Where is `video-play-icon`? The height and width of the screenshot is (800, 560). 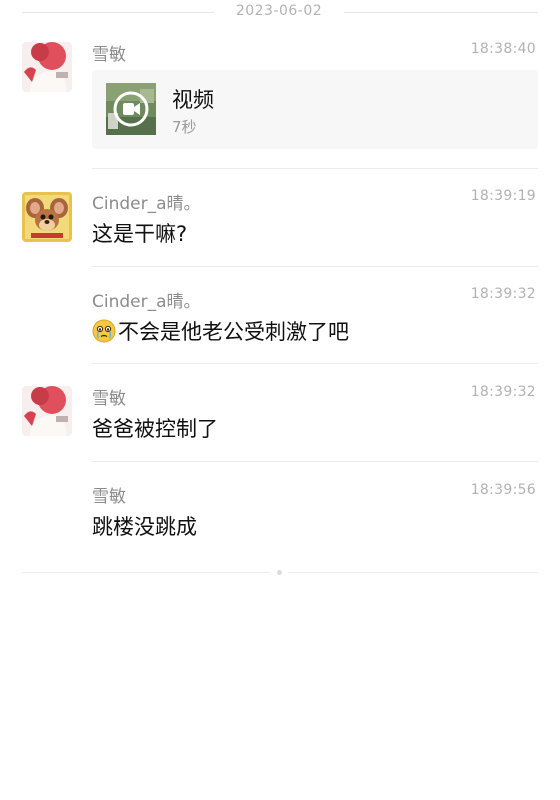 video-play-icon is located at coordinates (131, 109).